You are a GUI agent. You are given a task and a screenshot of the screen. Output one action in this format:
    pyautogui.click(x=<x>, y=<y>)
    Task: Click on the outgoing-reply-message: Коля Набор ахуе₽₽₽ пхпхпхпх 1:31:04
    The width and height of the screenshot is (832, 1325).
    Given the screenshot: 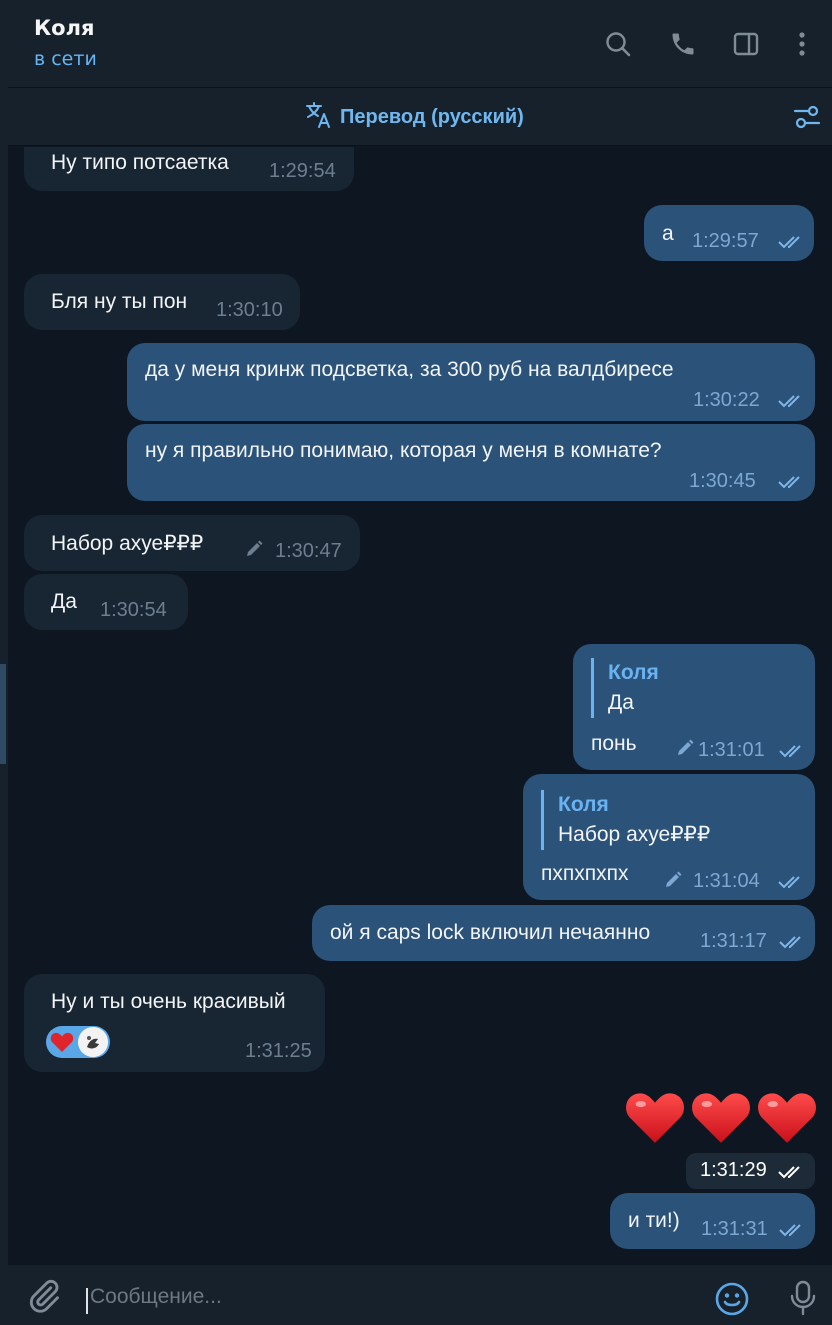 What is the action you would take?
    pyautogui.click(x=669, y=837)
    